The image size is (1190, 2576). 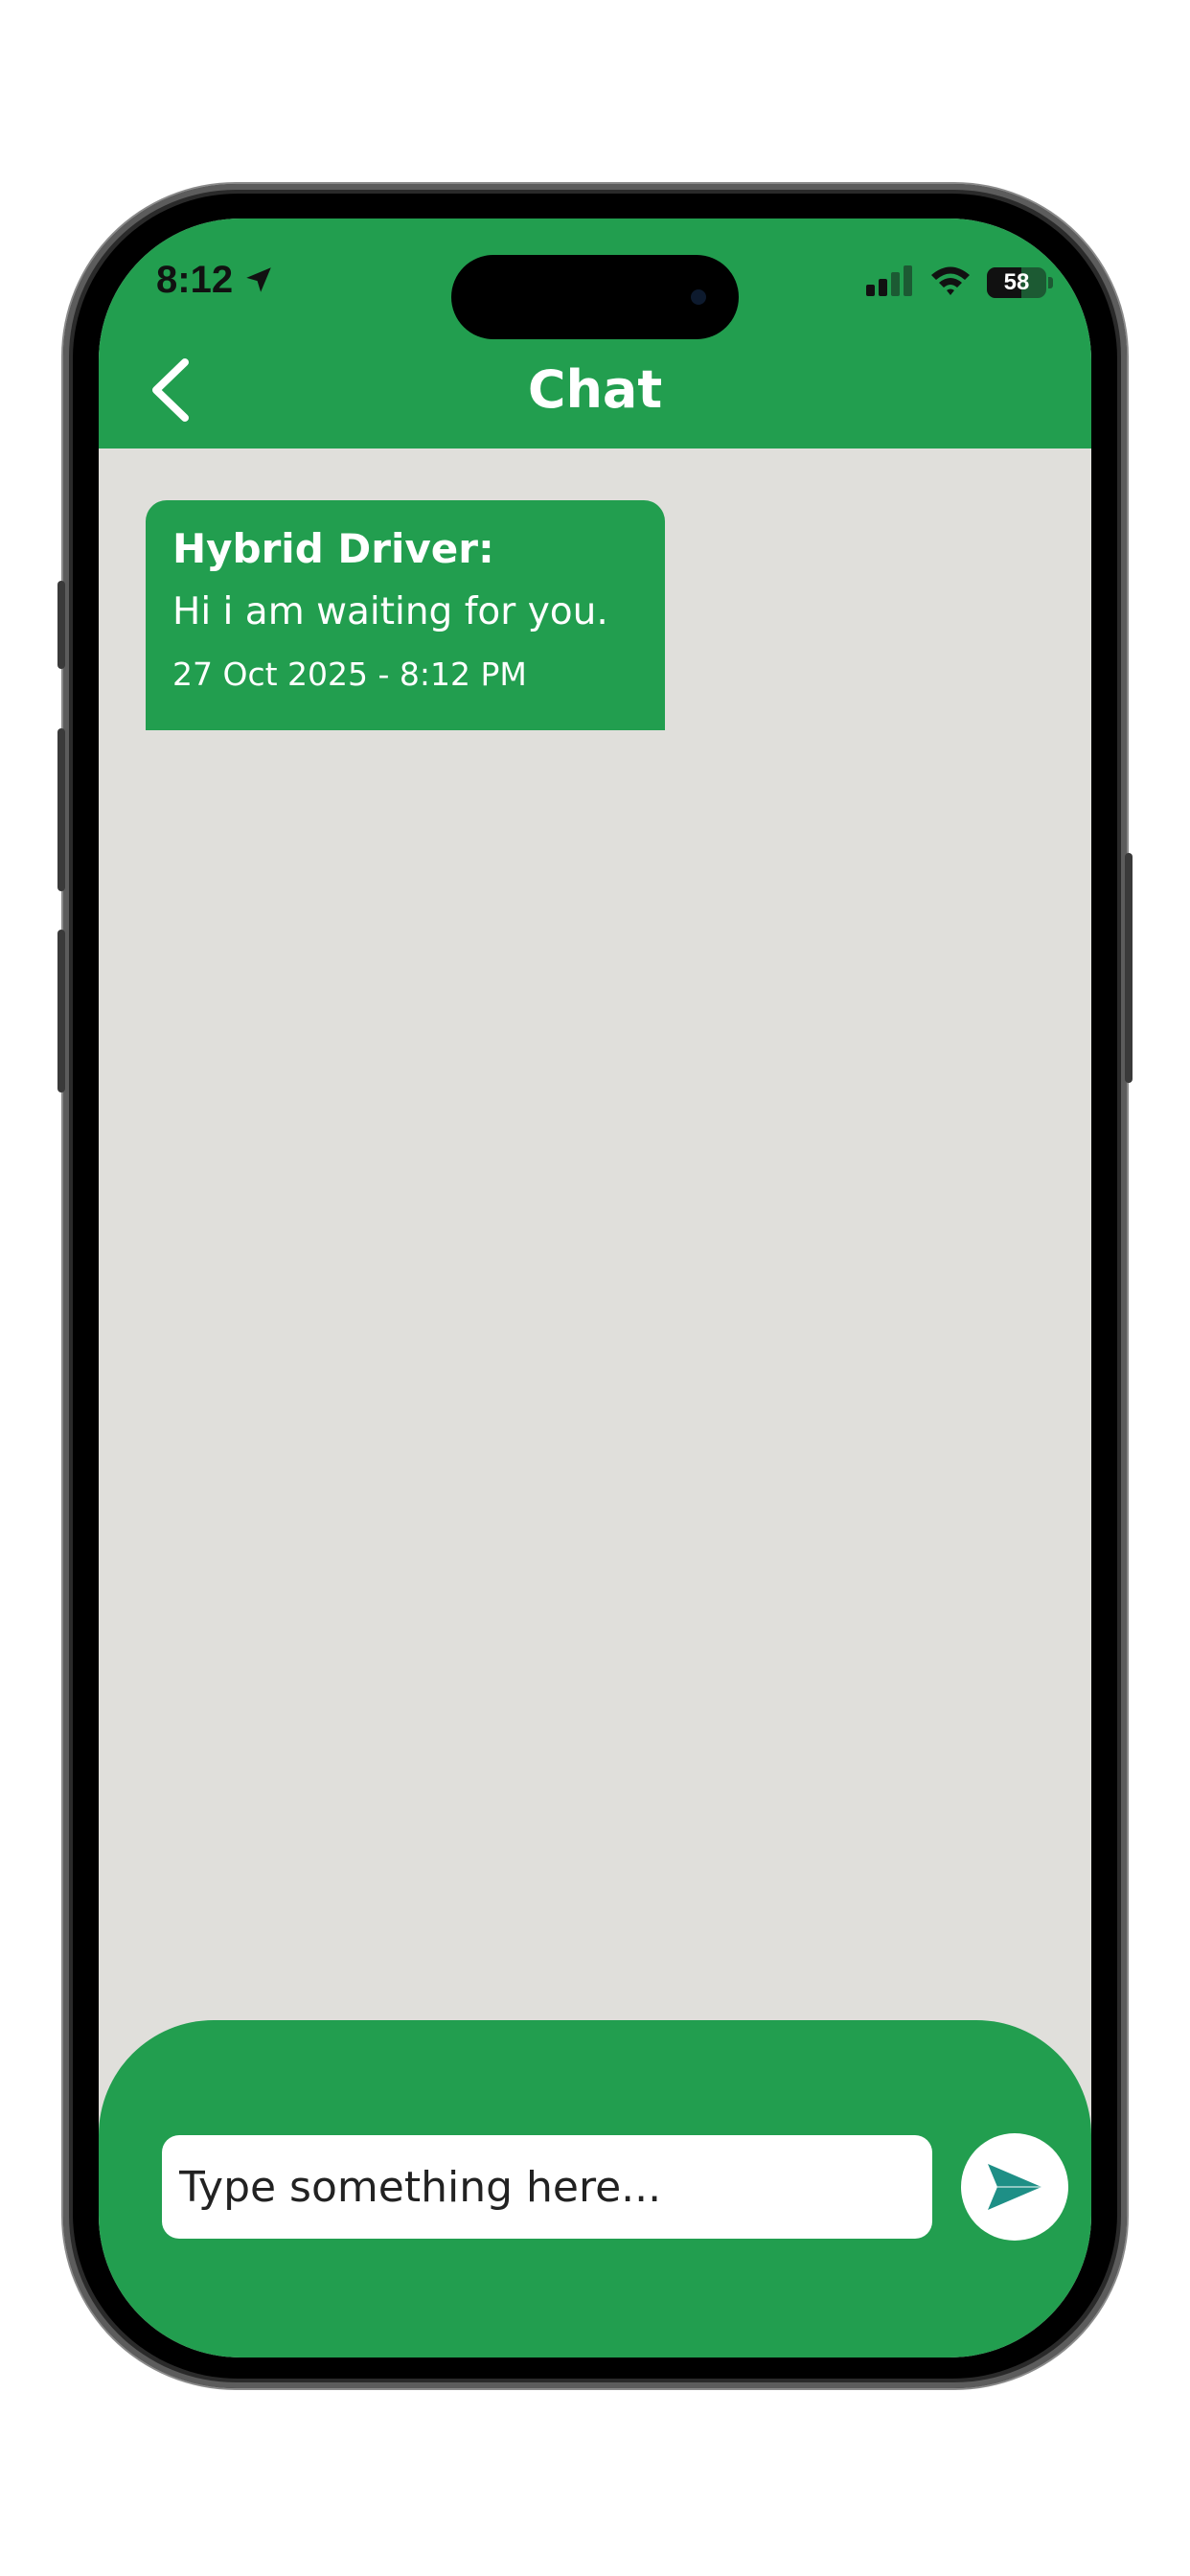 I want to click on status-bar-icons: 58, so click(x=960, y=283).